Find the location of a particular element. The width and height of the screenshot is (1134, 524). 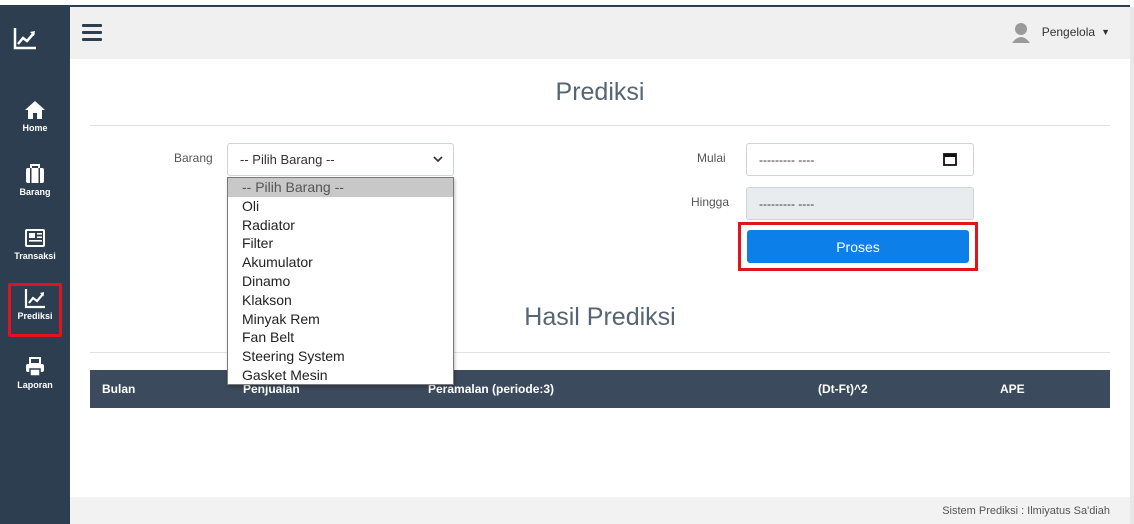

mulai-date-input: --------- ---- is located at coordinates (860, 159).